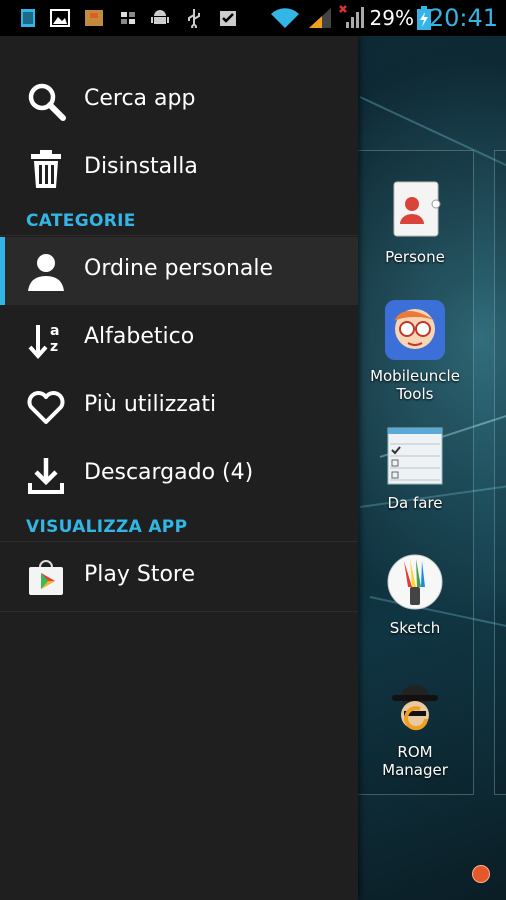  I want to click on sort-az-icon: a z, so click(43, 341).